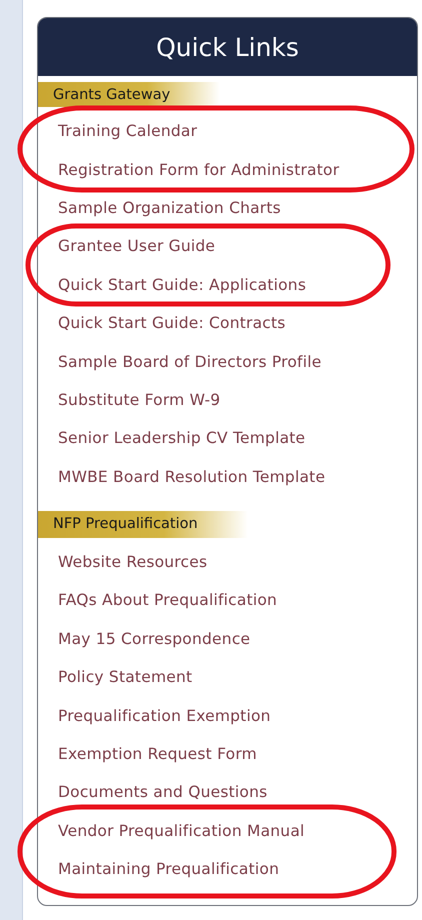  Describe the element at coordinates (172, 323) in the screenshot. I see `quick-link: Quick Start Guide: Contracts` at that location.